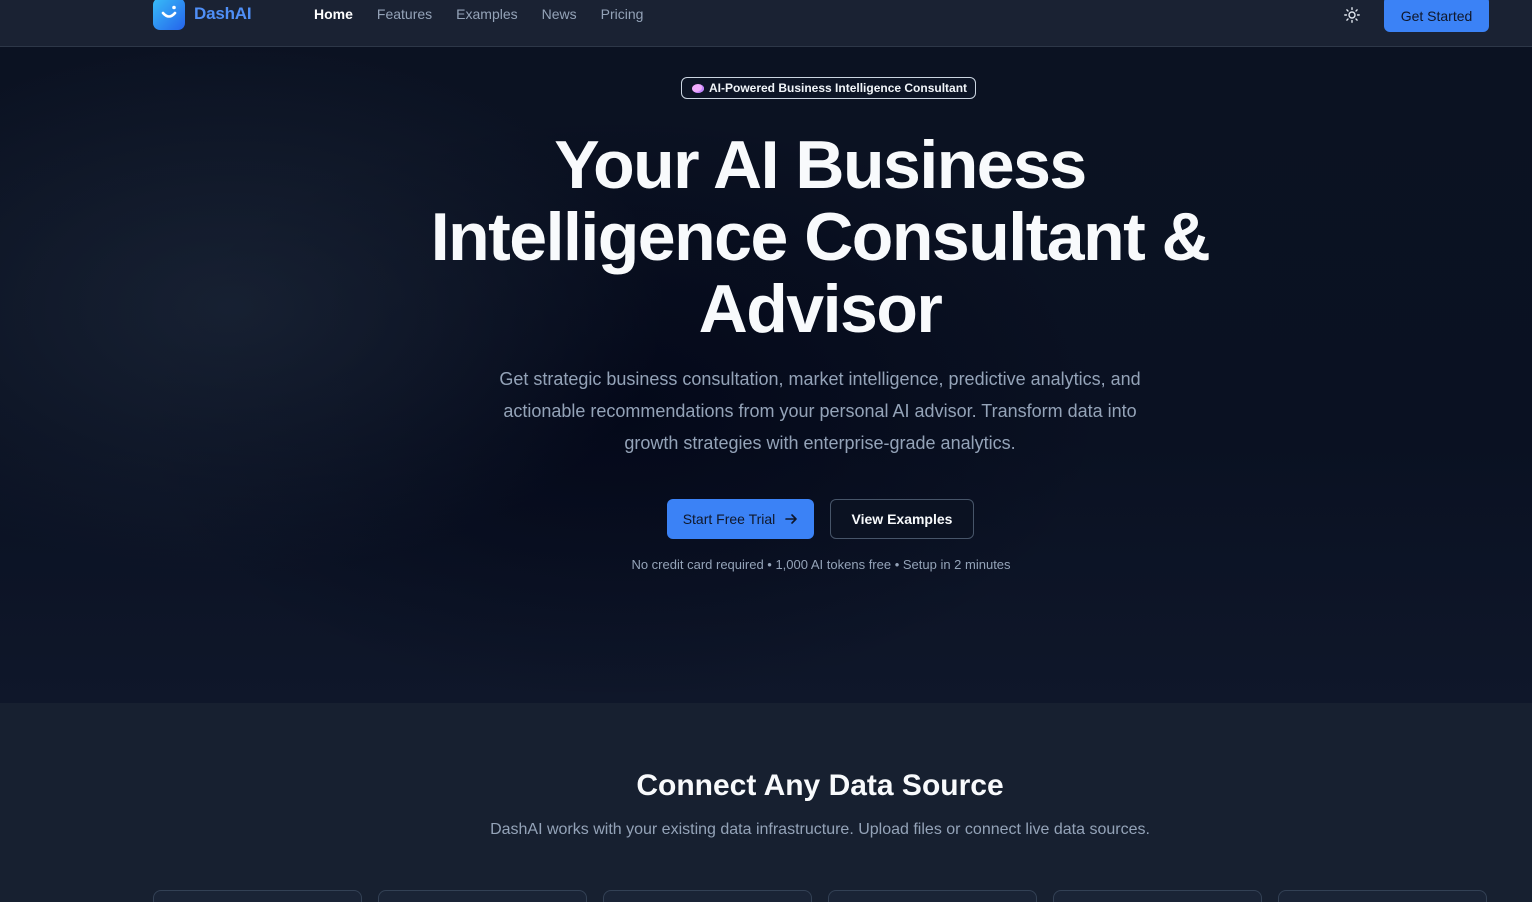  I want to click on start-free-trial-button: Start Free Trial, so click(740, 519).